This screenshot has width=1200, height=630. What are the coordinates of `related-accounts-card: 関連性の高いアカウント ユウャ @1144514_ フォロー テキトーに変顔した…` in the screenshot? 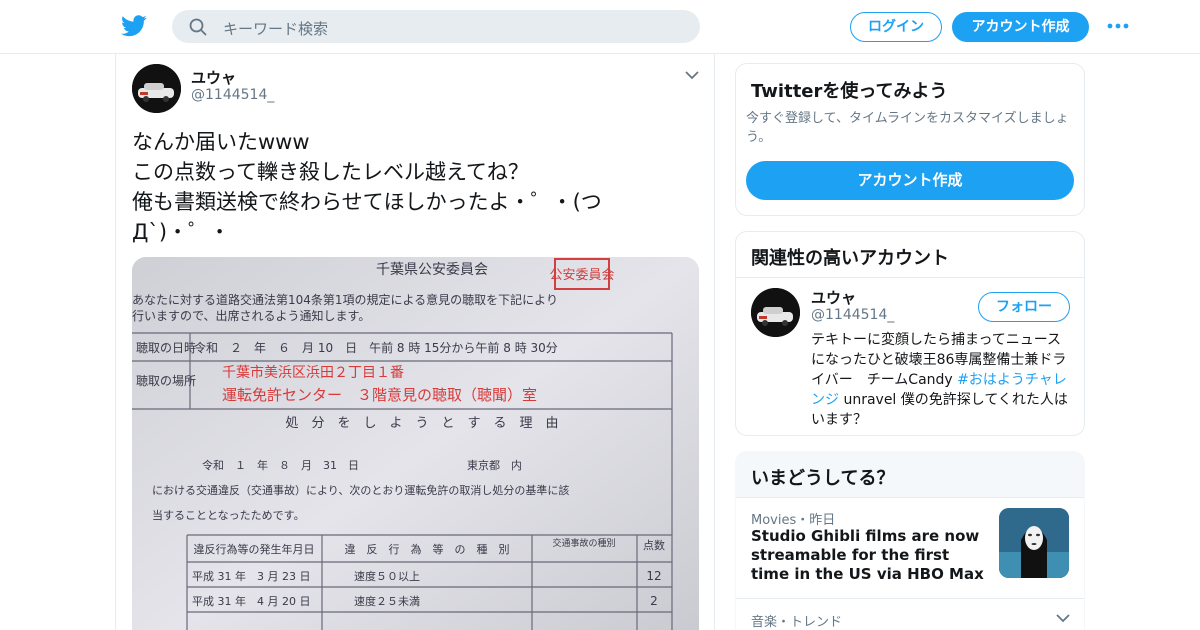 It's located at (910, 333).